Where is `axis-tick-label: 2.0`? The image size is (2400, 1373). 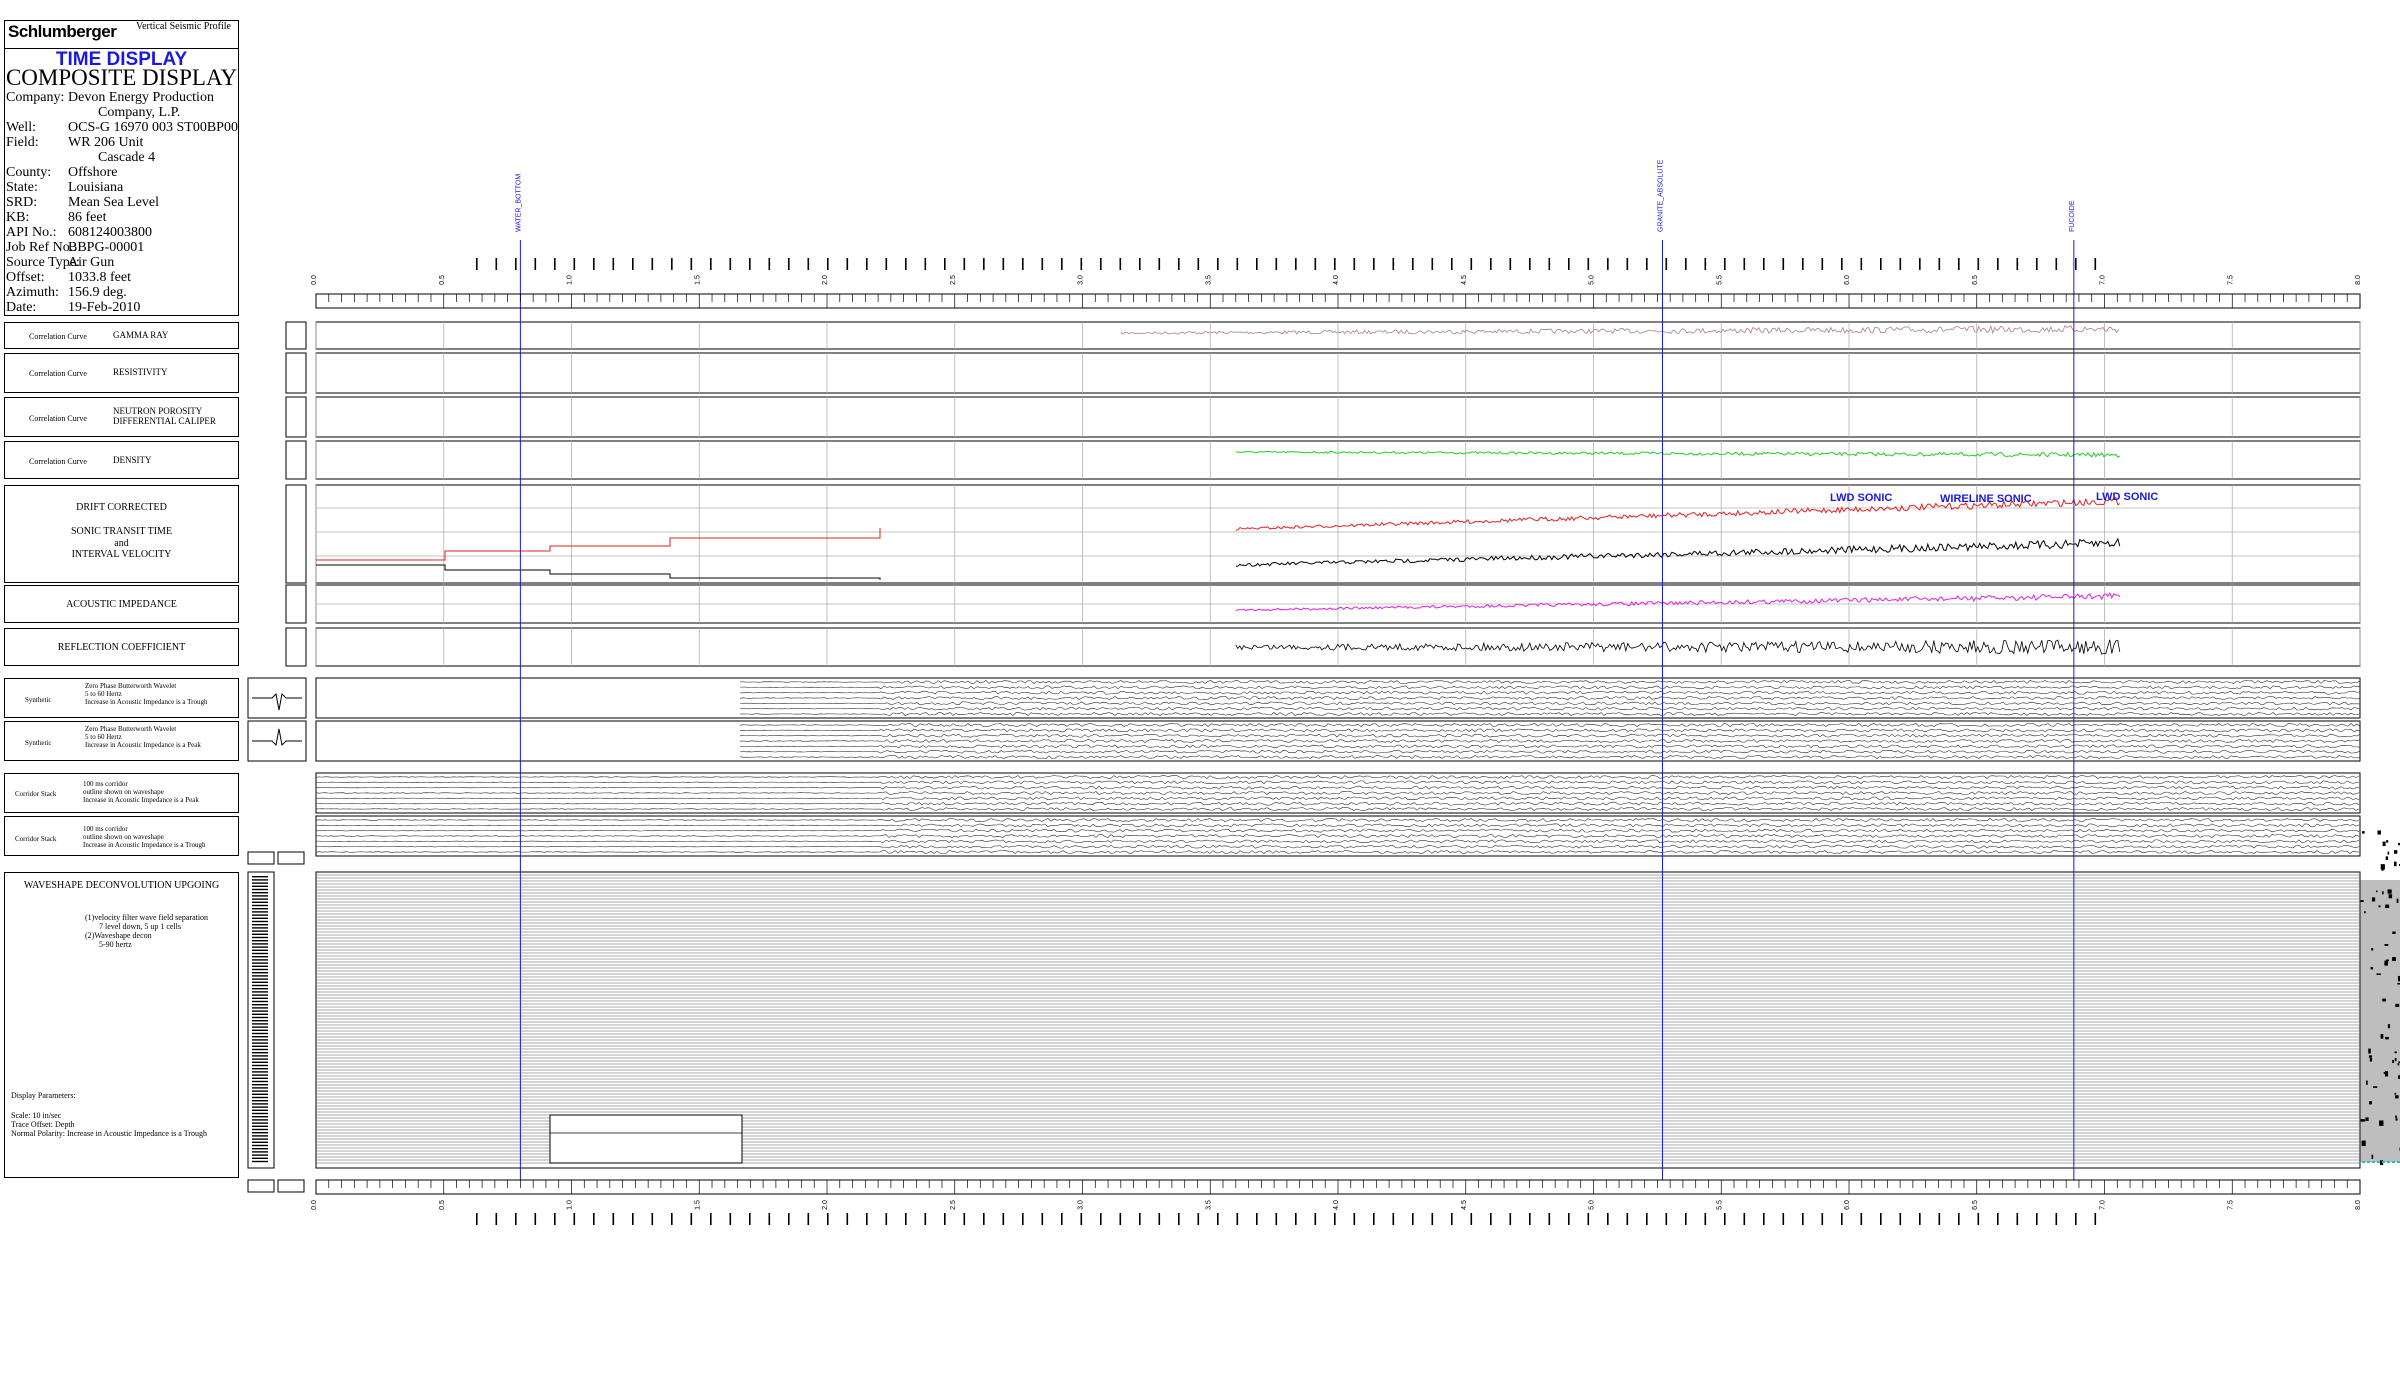
axis-tick-label: 2.0 is located at coordinates (825, 280).